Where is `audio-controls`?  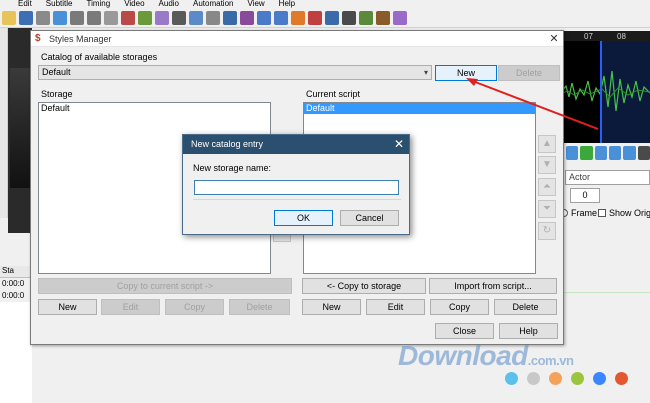 audio-controls is located at coordinates (606, 153).